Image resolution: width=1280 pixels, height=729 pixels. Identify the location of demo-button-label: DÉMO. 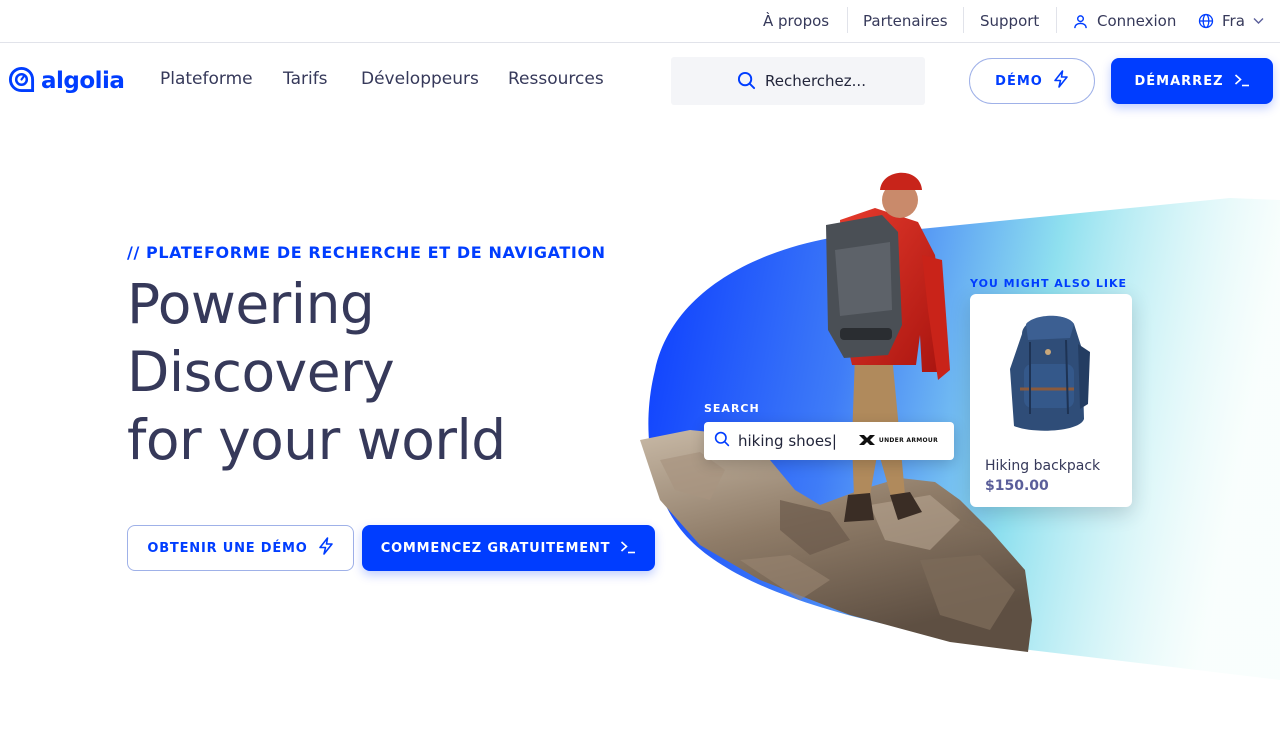
(1019, 81).